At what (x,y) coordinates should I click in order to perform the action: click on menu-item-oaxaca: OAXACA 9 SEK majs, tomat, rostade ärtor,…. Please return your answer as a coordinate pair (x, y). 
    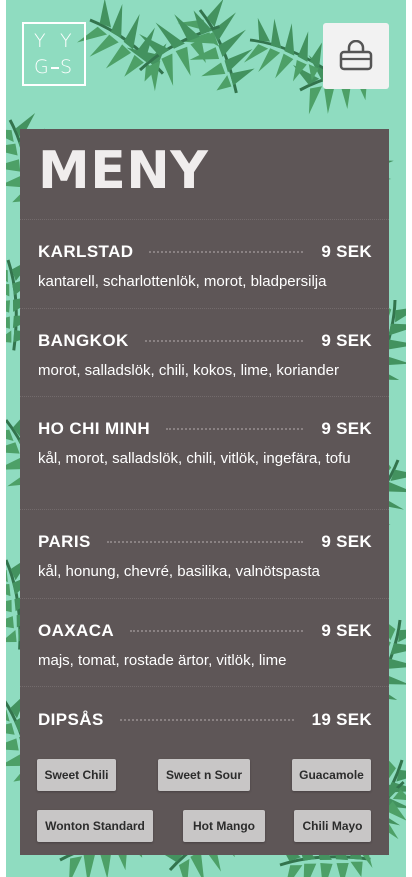
    Looking at the image, I should click on (205, 647).